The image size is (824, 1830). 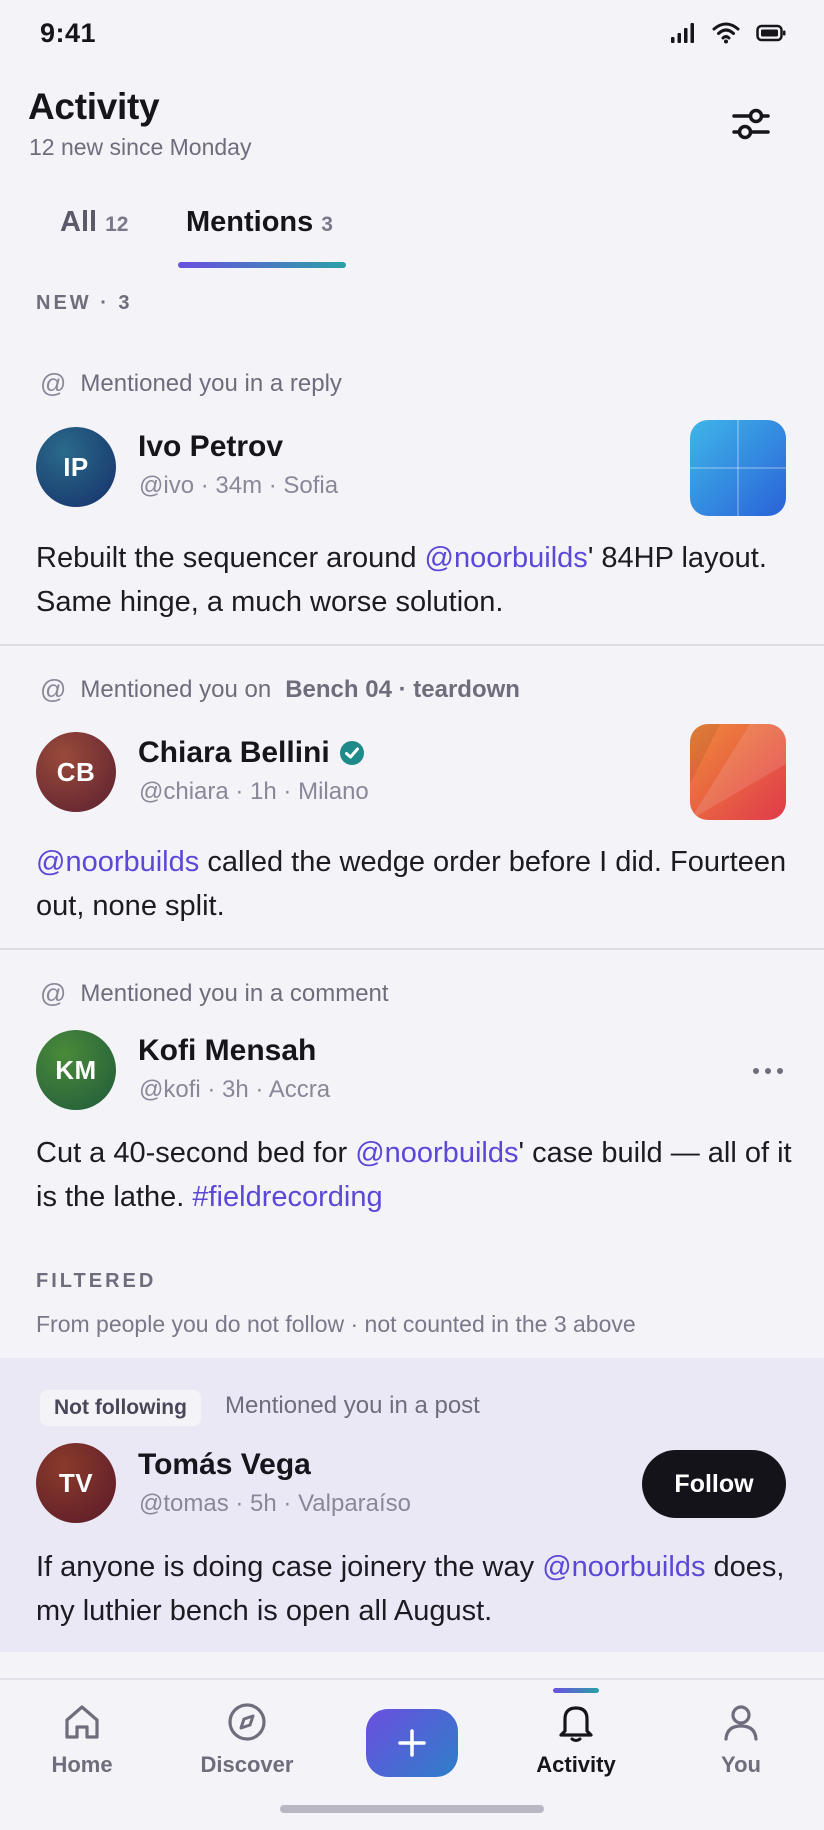 I want to click on nav-activity: Activity, so click(x=576, y=1739).